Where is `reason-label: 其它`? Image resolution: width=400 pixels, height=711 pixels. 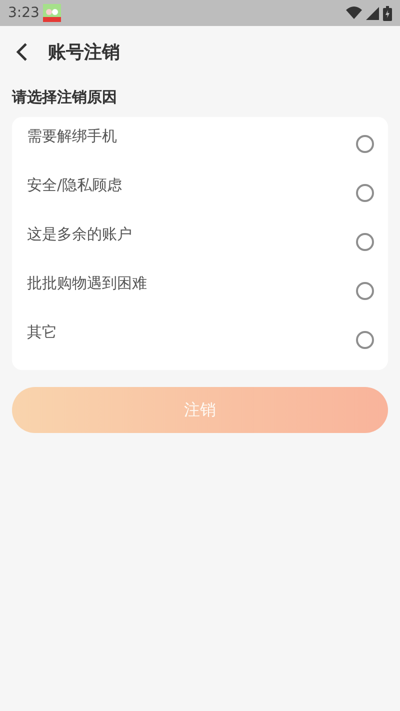 reason-label: 其它 is located at coordinates (42, 332).